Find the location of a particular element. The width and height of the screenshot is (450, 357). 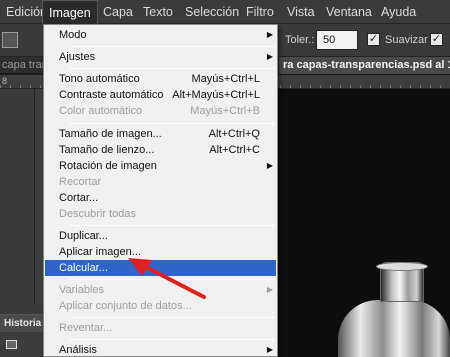

menu-item-modo: Modo ▶ is located at coordinates (160, 35).